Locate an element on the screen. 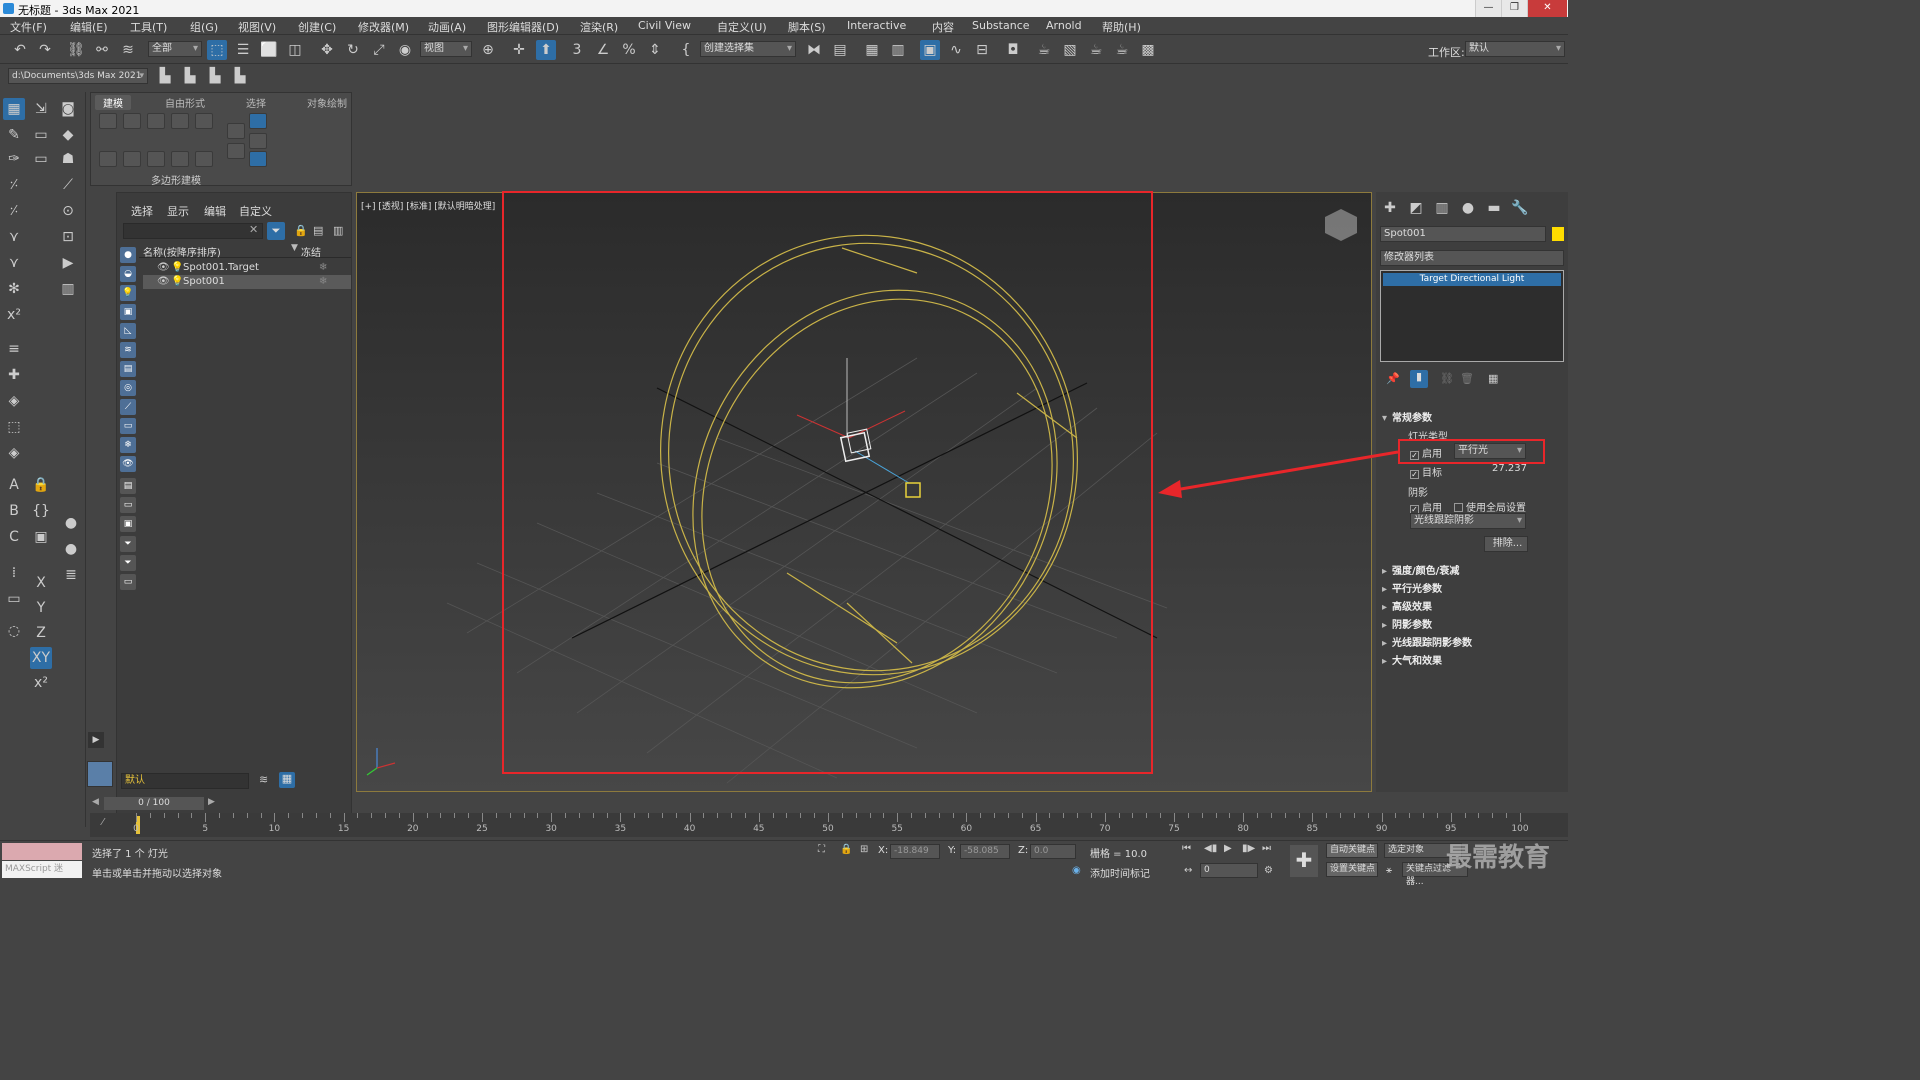 The height and width of the screenshot is (1080, 1920). redo-icon: ↷ is located at coordinates (45, 50).